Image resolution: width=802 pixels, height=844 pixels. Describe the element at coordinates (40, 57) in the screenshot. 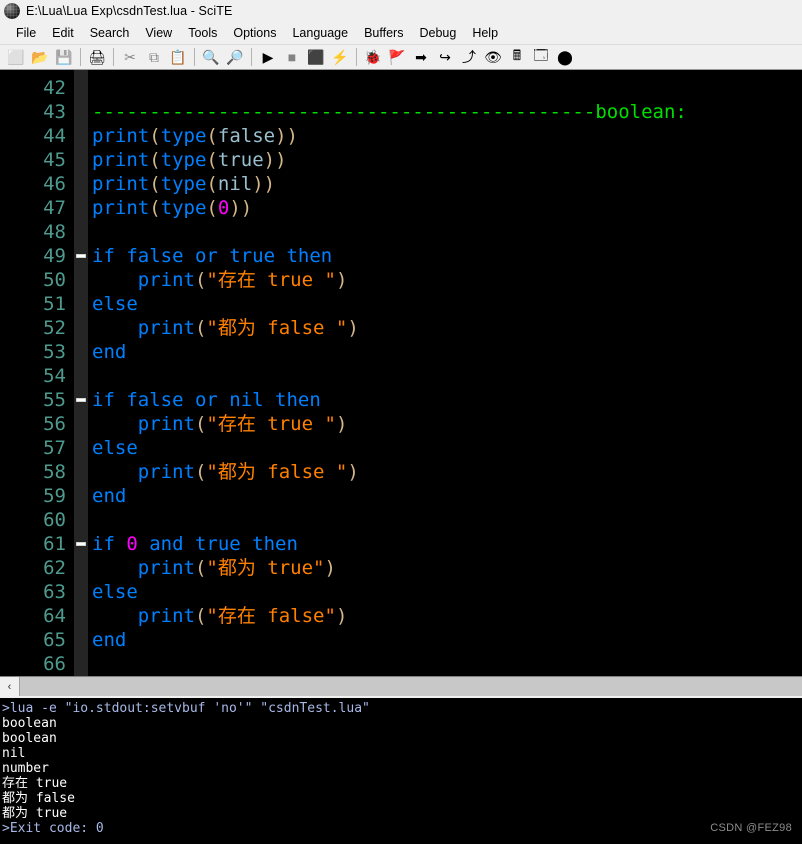

I see `open-file-icon: 📂` at that location.